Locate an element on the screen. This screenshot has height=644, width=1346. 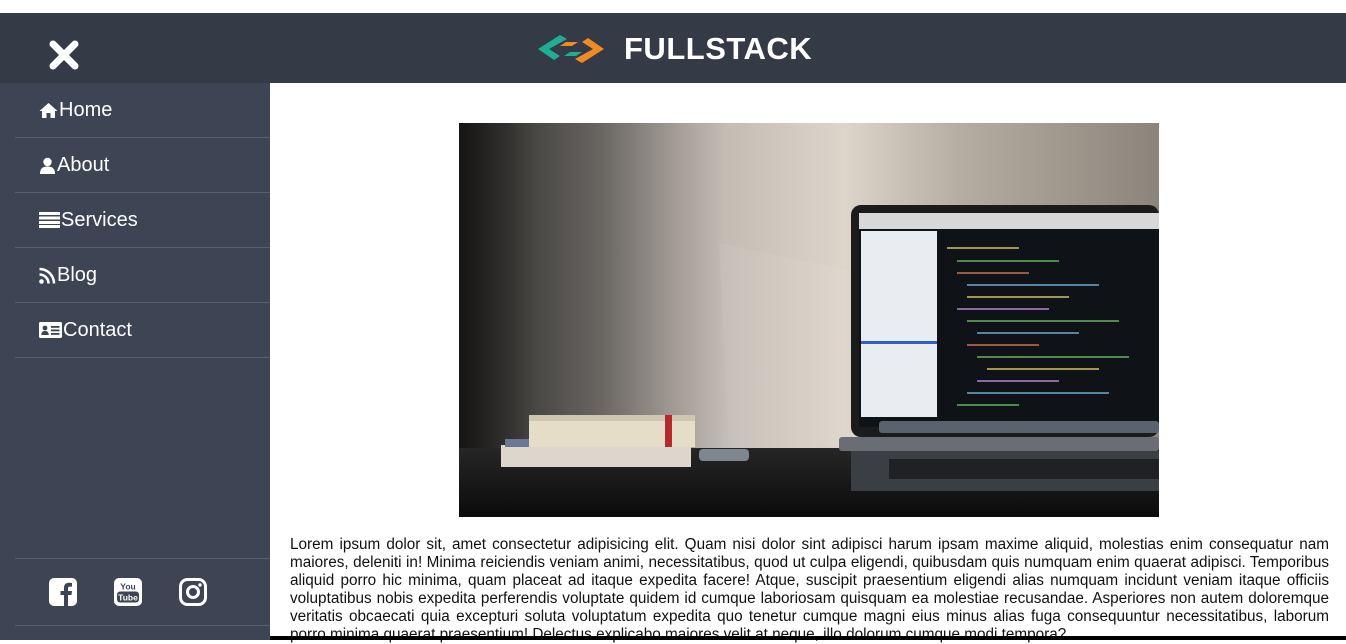
sidebar-nav: Home About Services Blog Contact is located at coordinates (142, 220).